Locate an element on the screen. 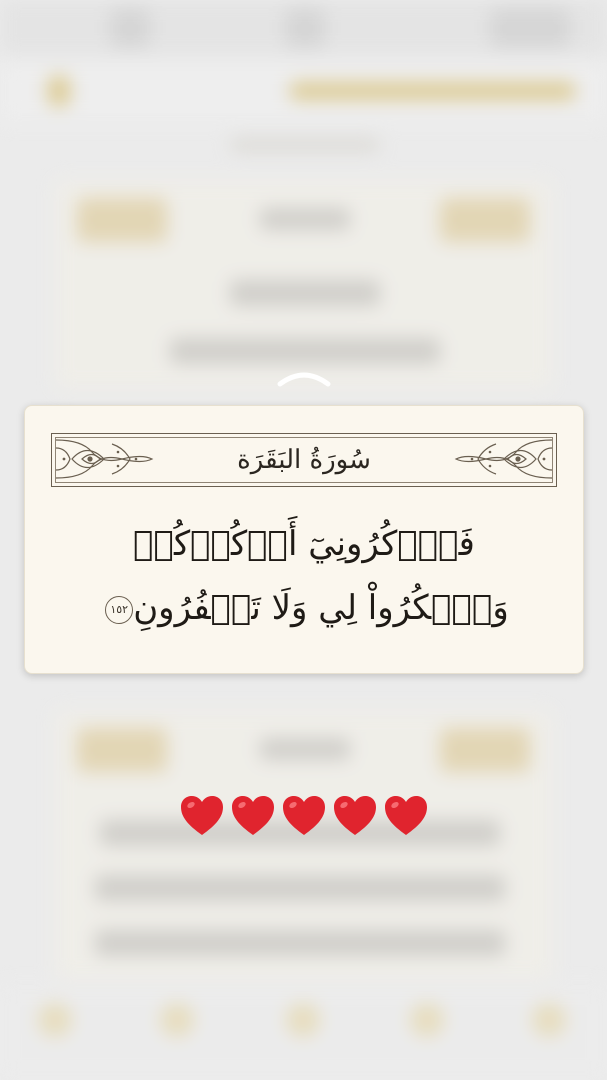  ornament-left-icon is located at coordinates (104, 459).